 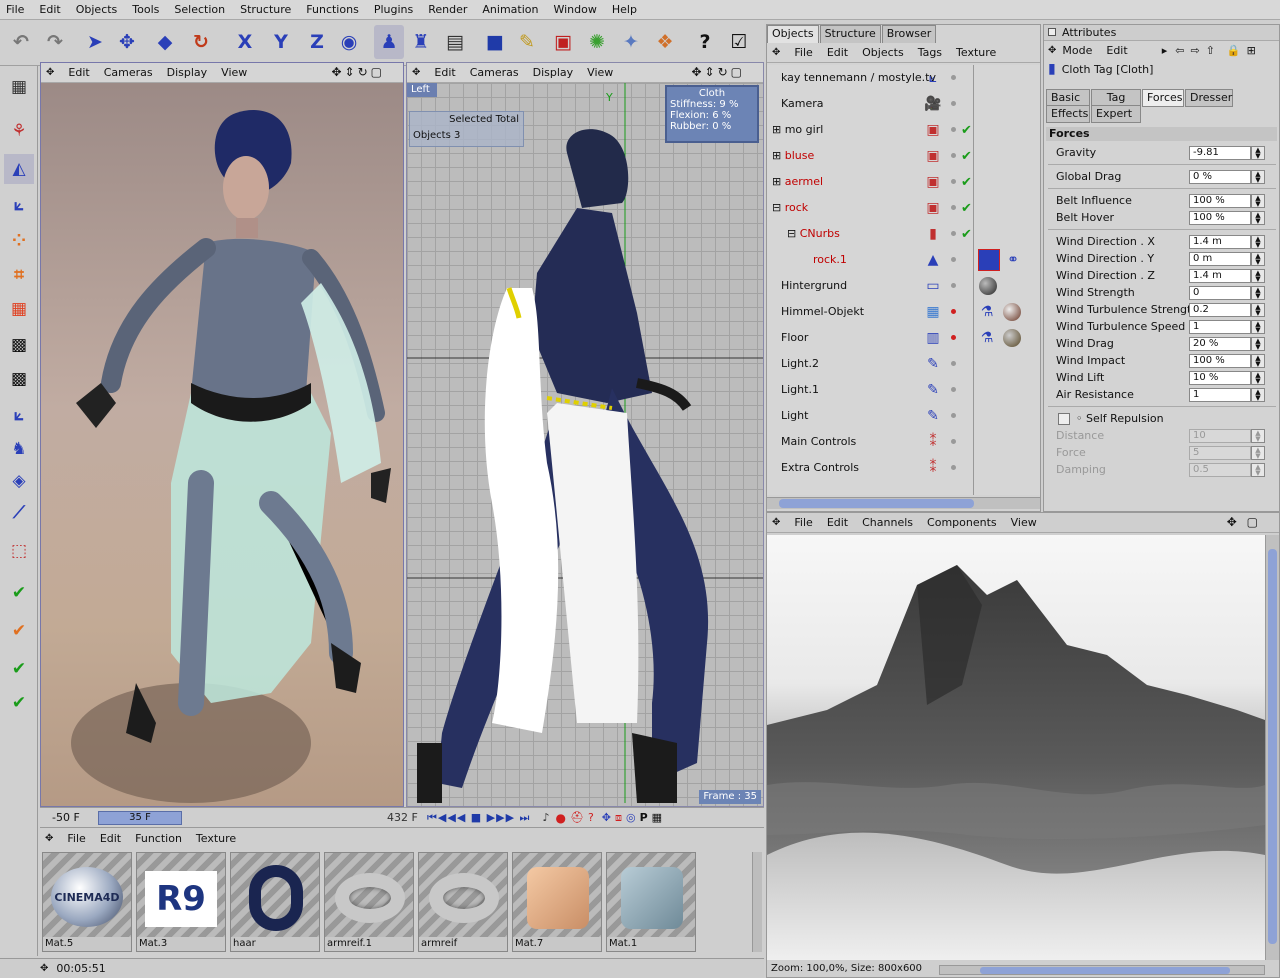 What do you see at coordinates (216, 838) in the screenshot?
I see `material-menu-texture: Texture` at bounding box center [216, 838].